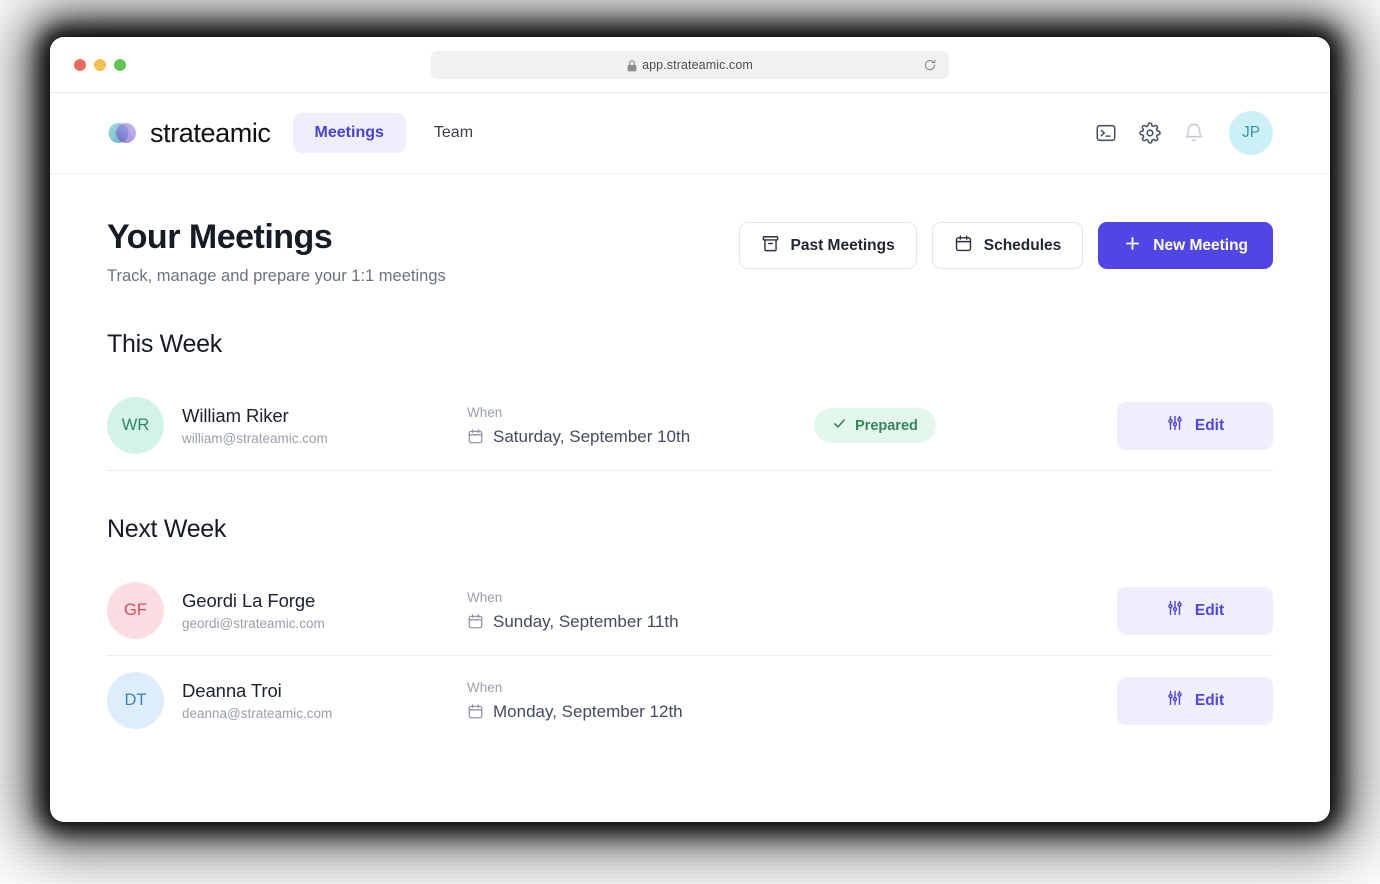 The width and height of the screenshot is (1380, 884). Describe the element at coordinates (255, 439) in the screenshot. I see `person-email: william@strateamic.com` at that location.